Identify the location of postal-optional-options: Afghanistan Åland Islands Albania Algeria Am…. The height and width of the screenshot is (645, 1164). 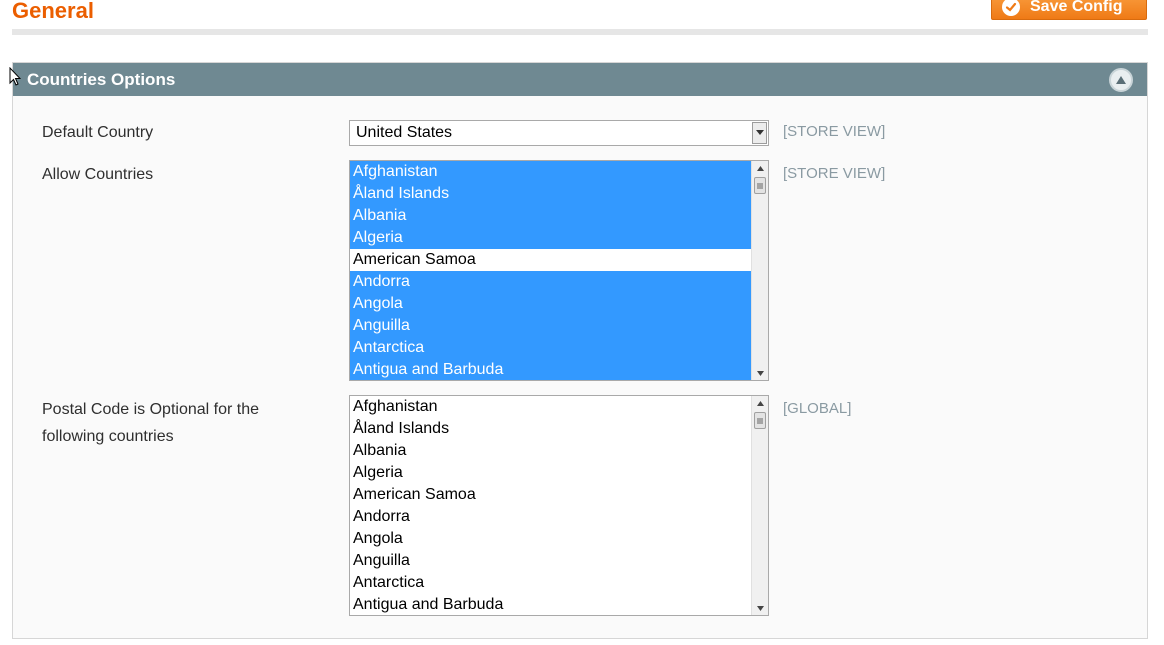
(559, 505).